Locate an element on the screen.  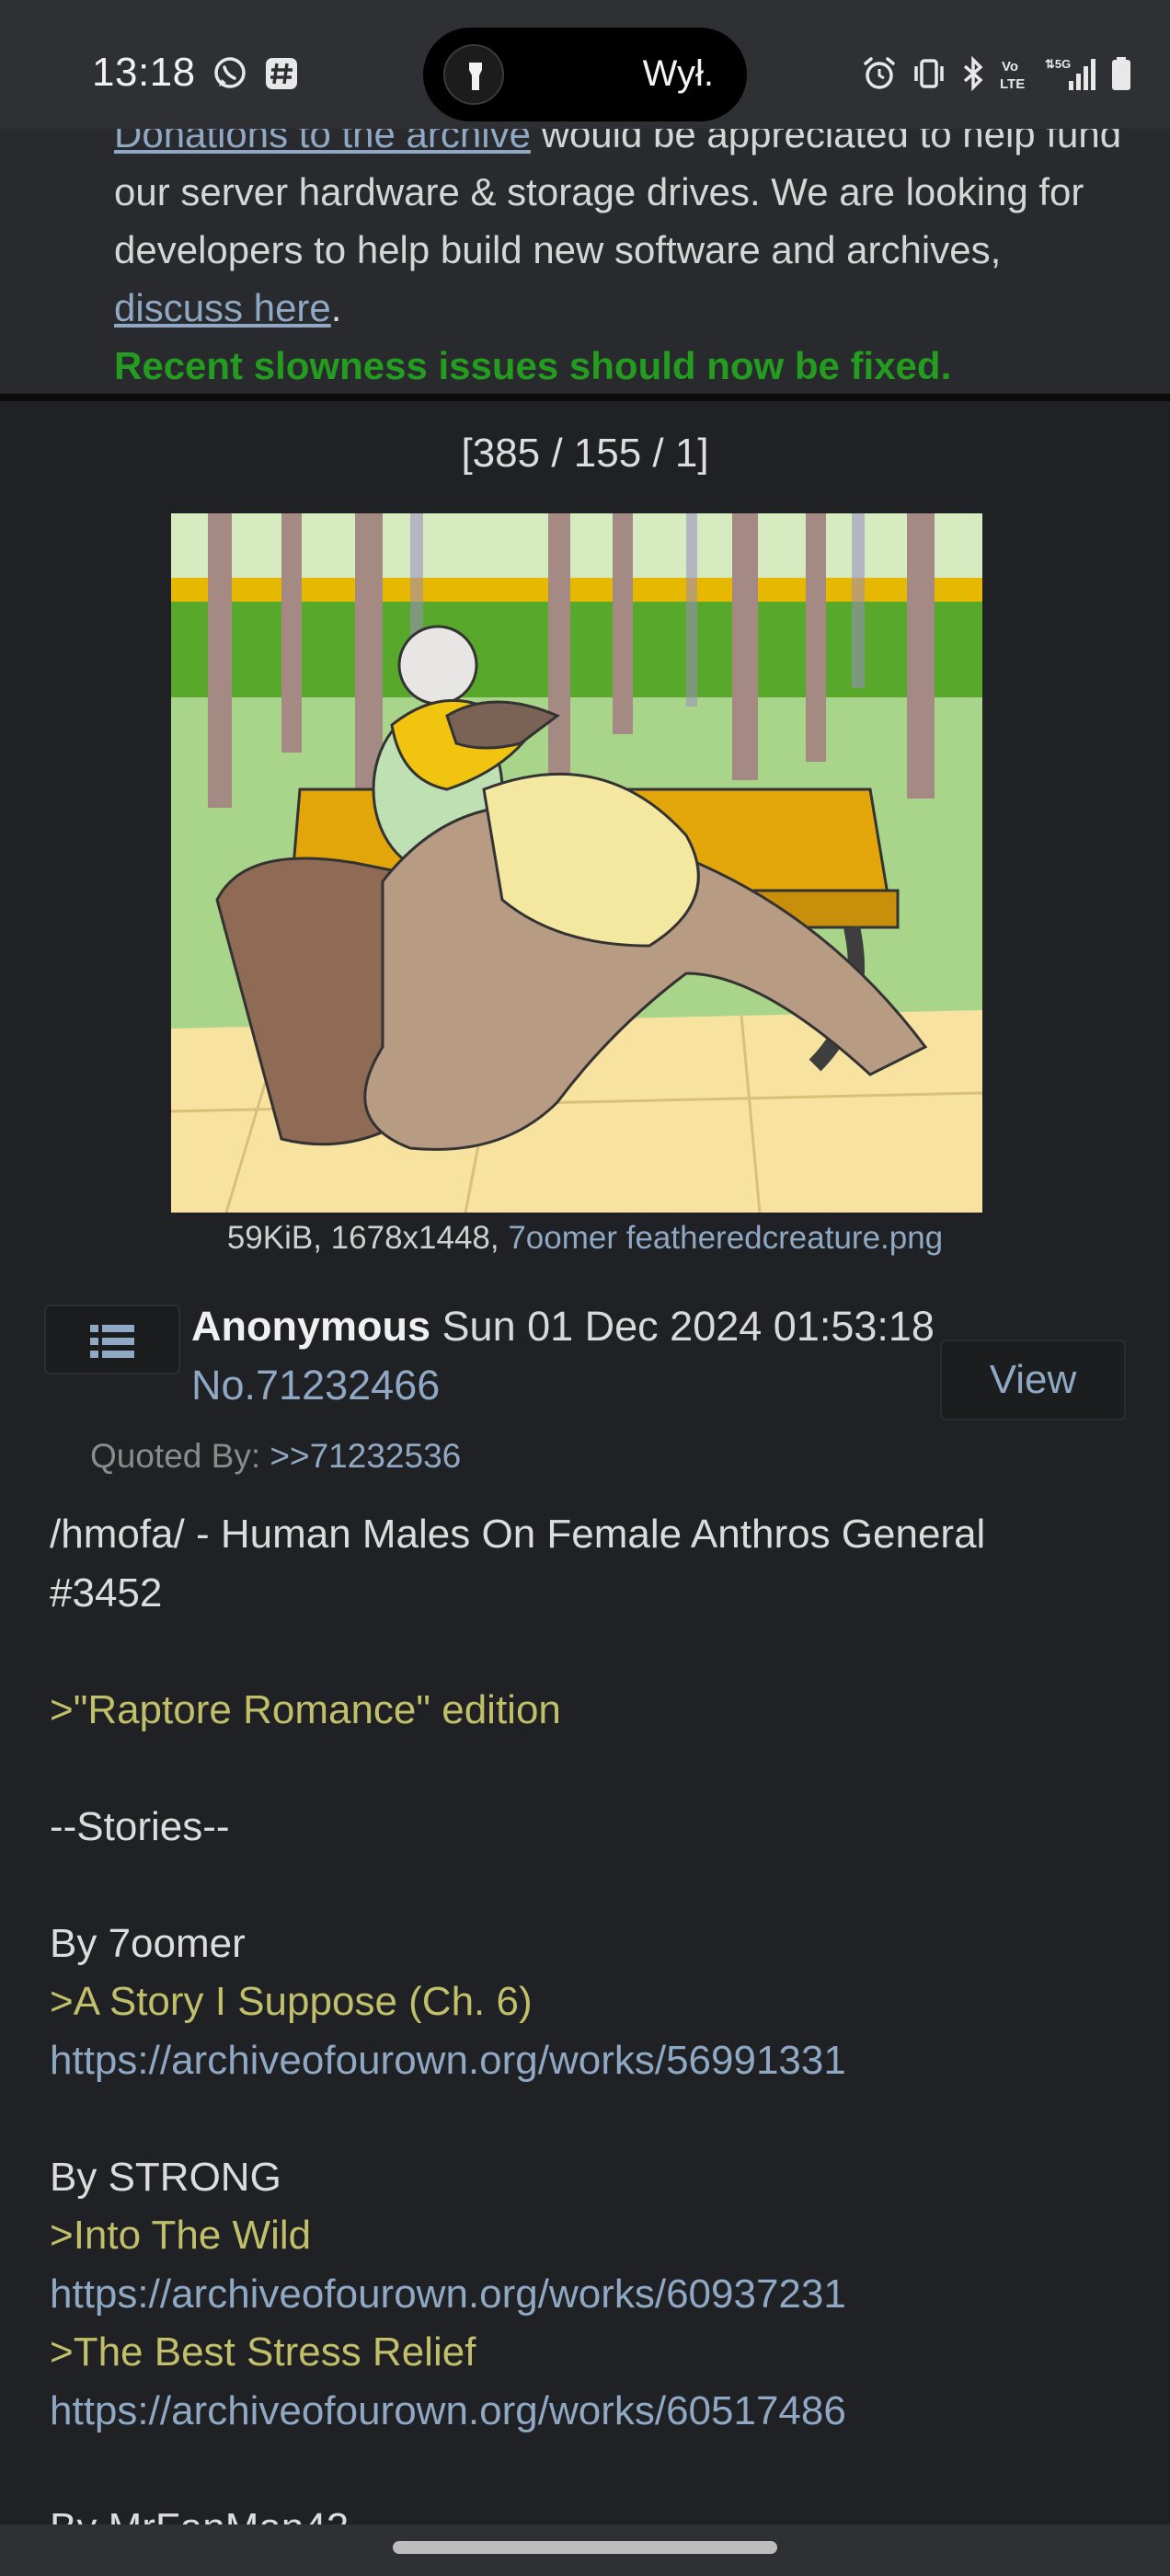
post-text-line: #3452 is located at coordinates (106, 1593).